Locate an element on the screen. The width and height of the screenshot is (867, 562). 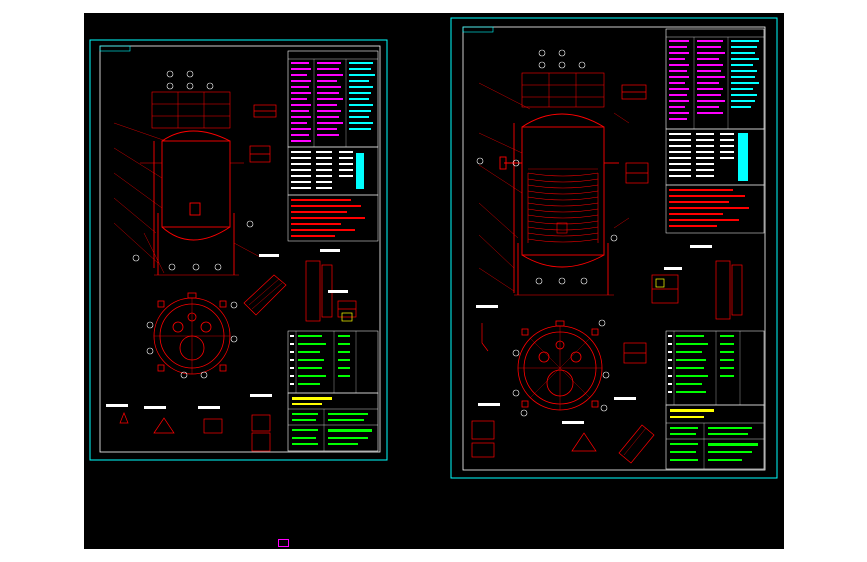
detail-views-left is located at coordinates (238, 356).